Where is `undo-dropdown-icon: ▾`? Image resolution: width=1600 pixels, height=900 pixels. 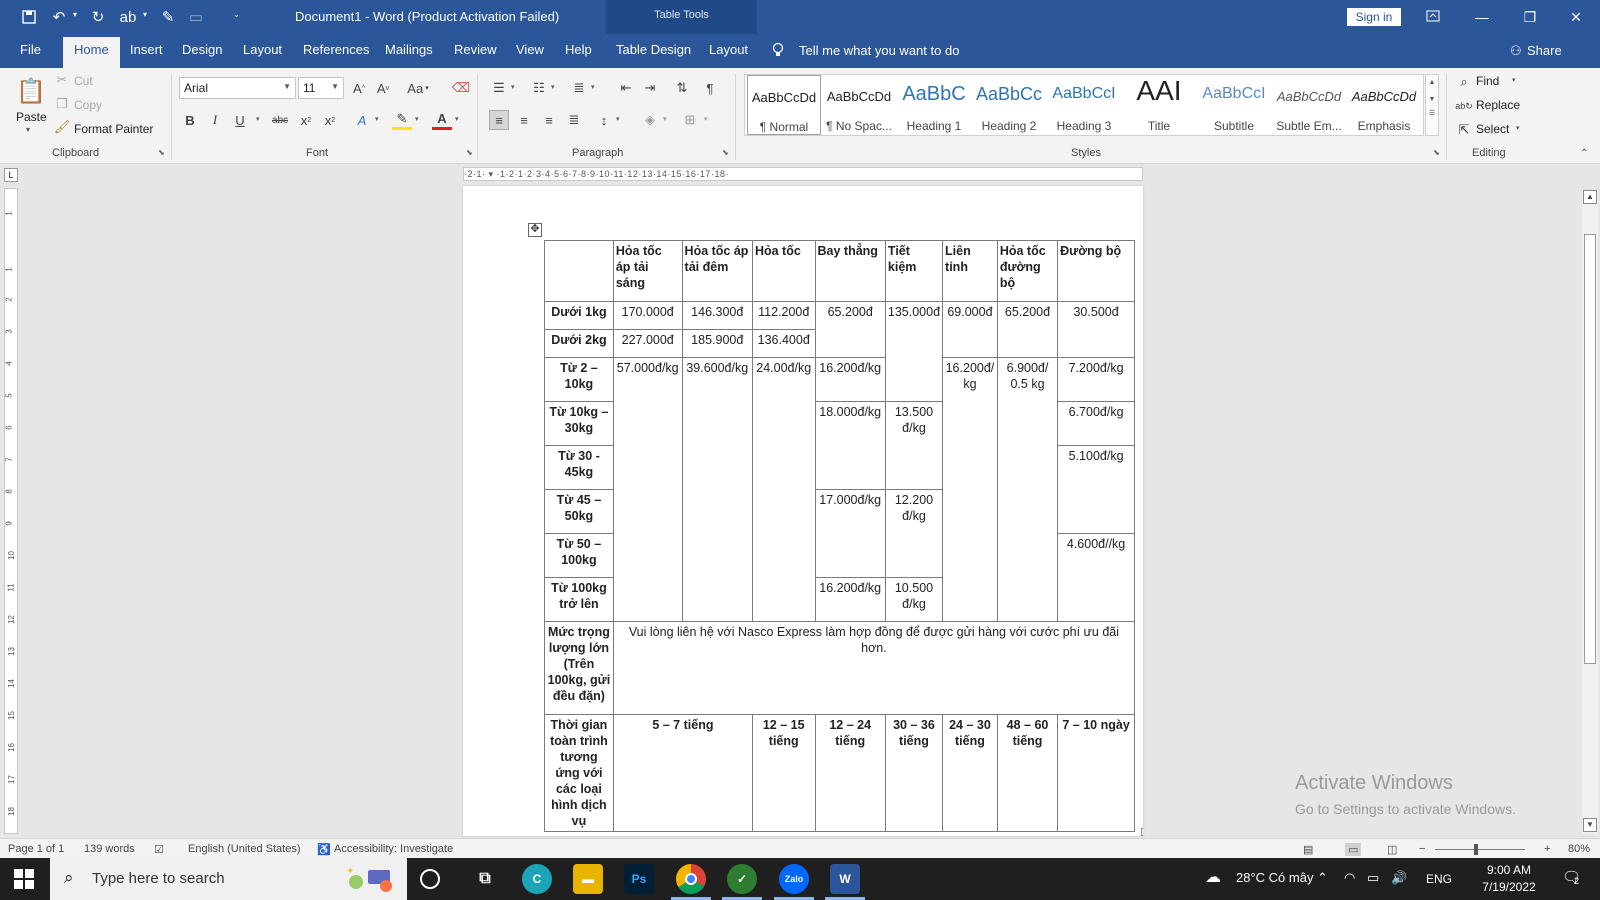
undo-dropdown-icon: ▾ is located at coordinates (75, 14).